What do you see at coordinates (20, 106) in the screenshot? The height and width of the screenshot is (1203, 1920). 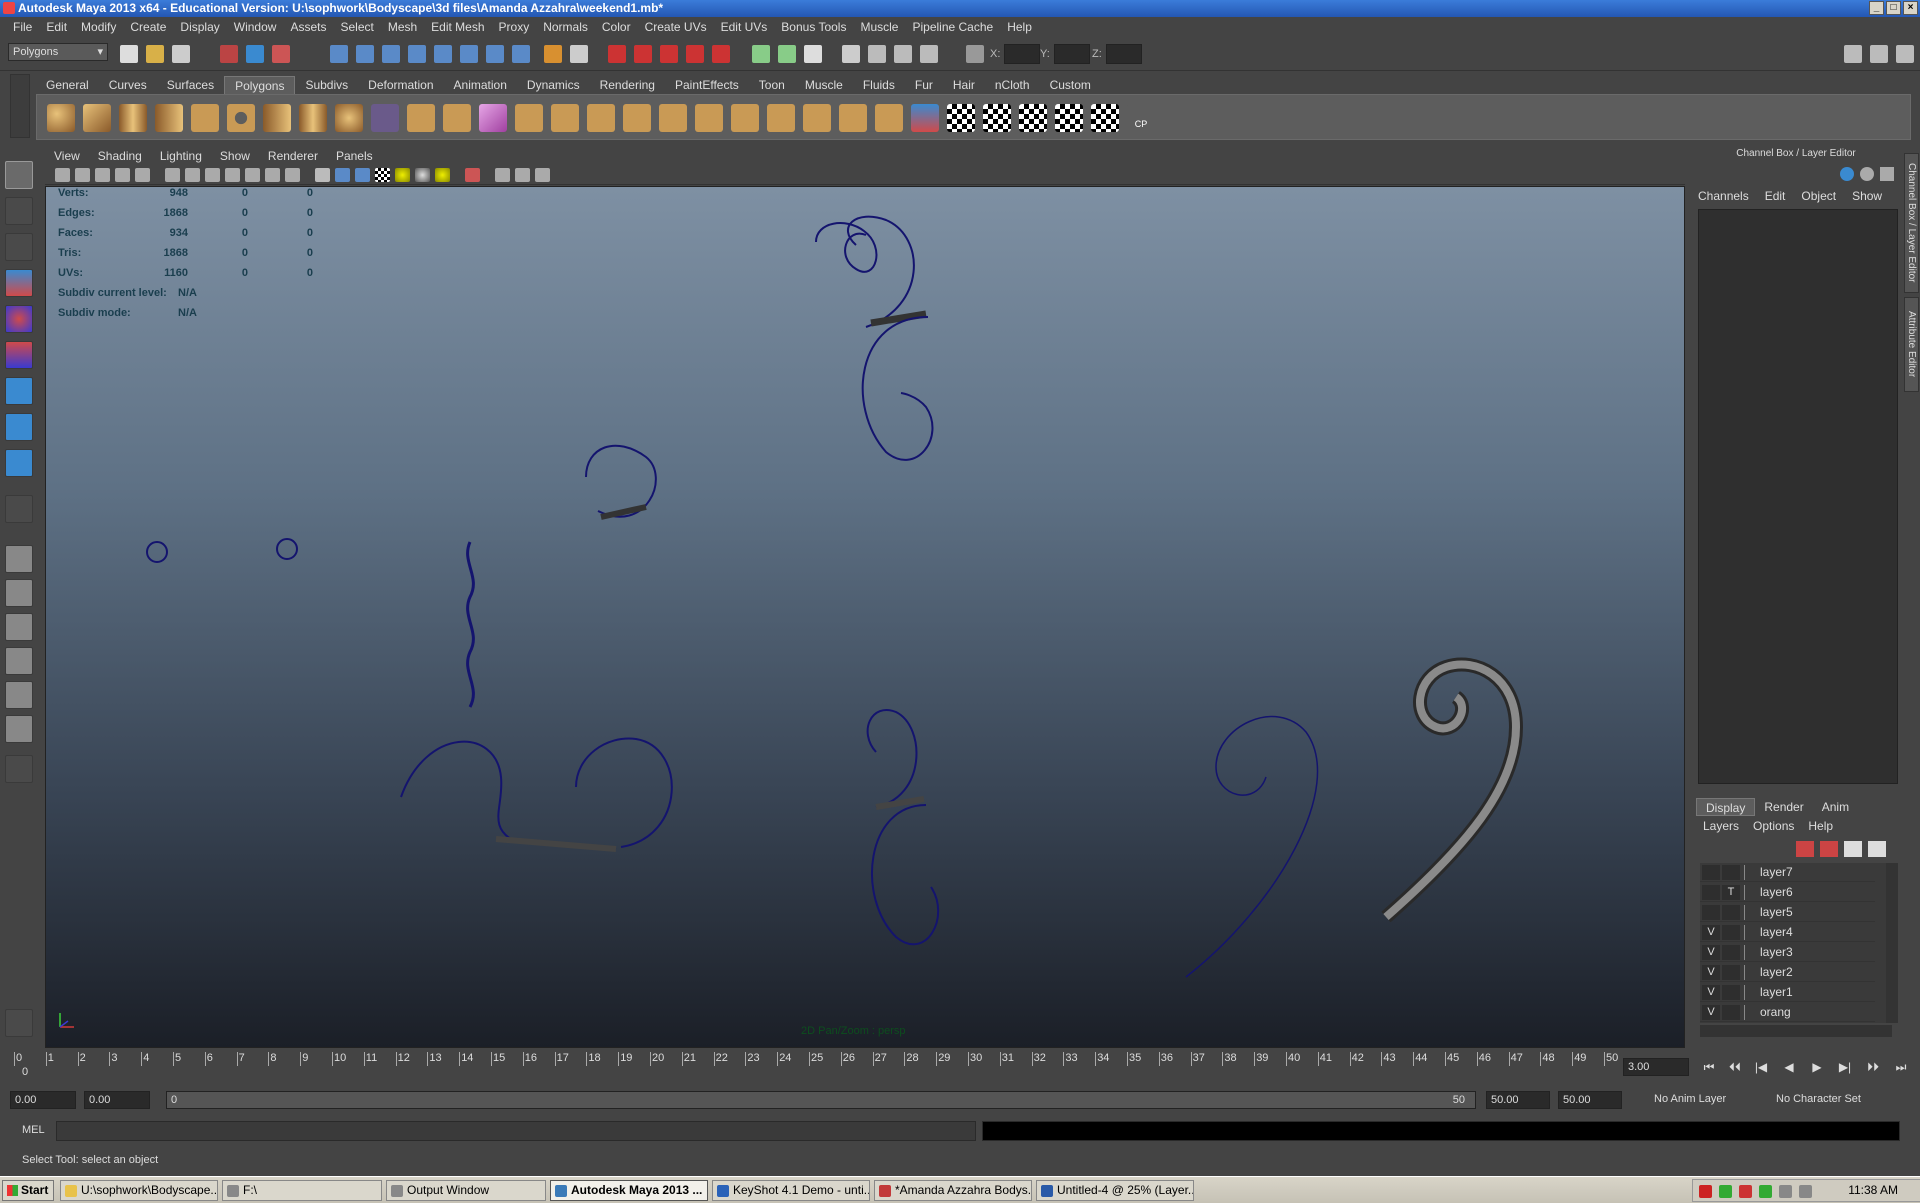 I see `shelf-options-handle` at bounding box center [20, 106].